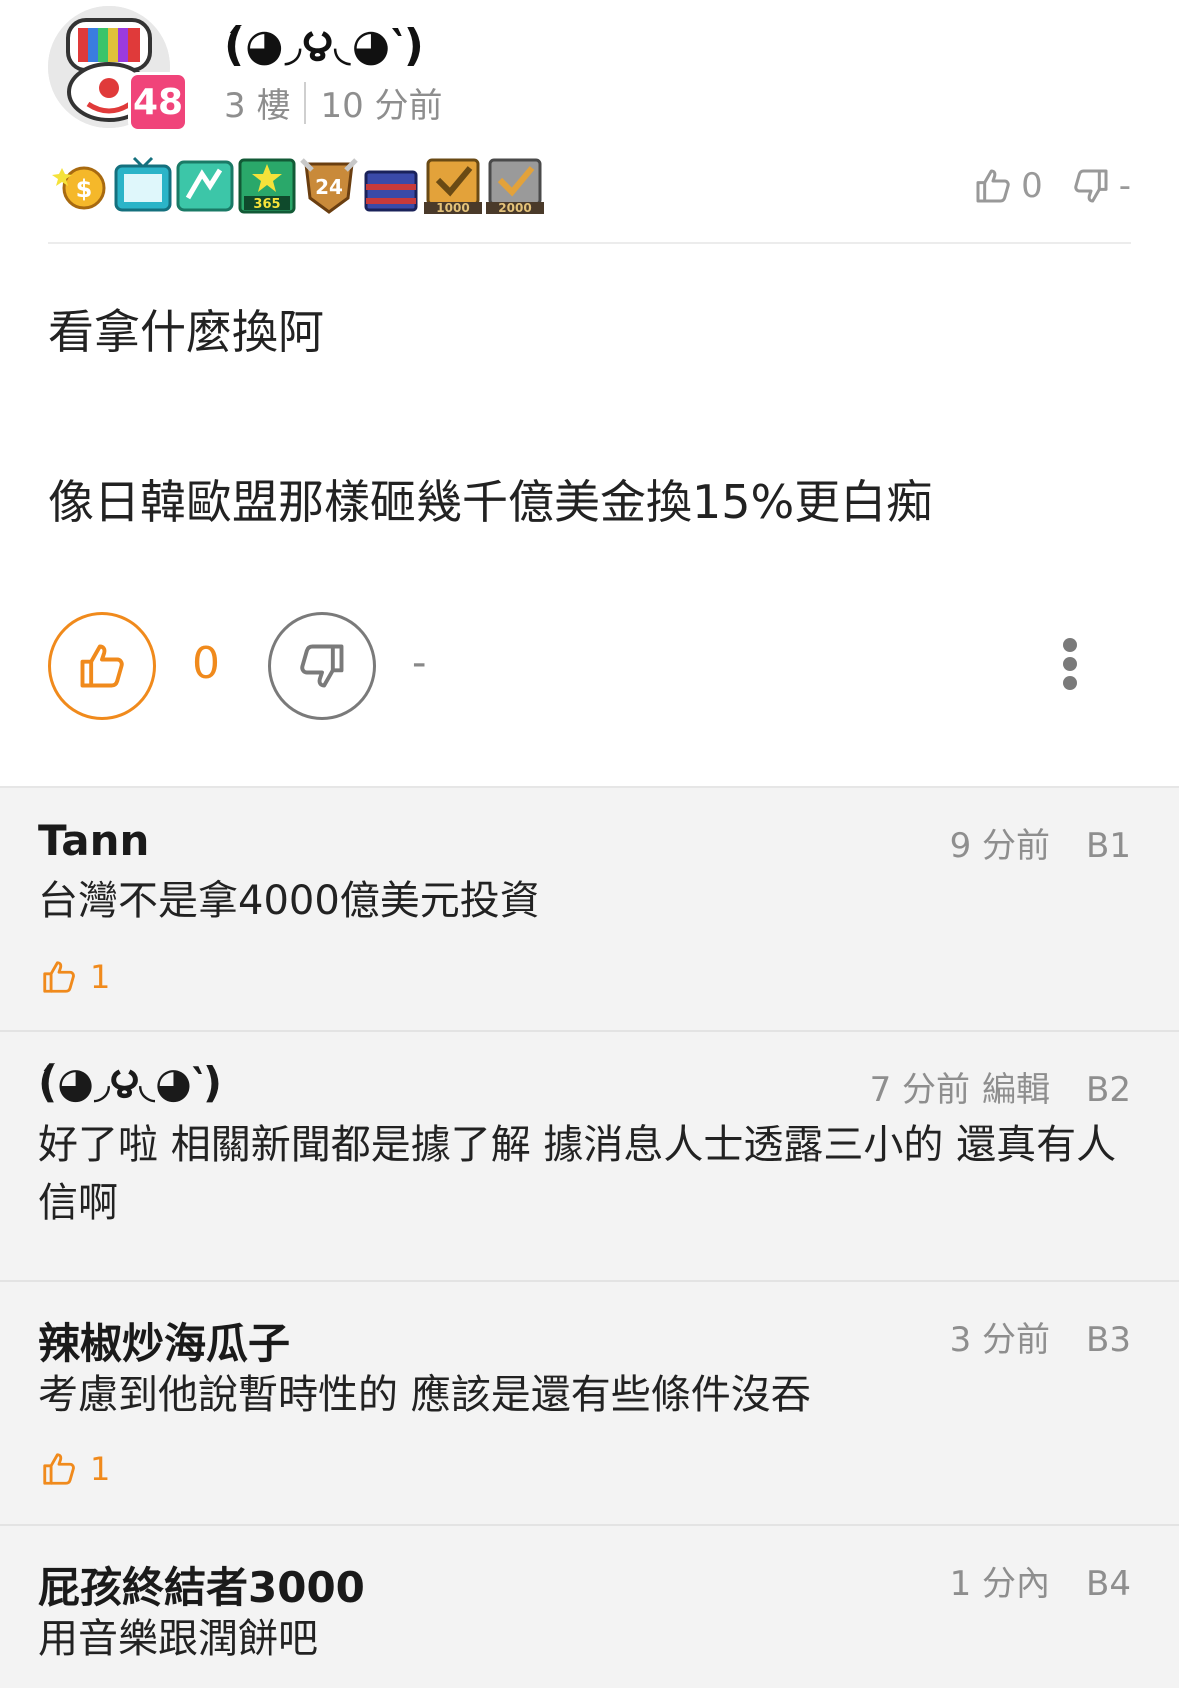 This screenshot has width=1179, height=1688. I want to click on post-author-name: (́◕◞౪◟◕‵), so click(324, 51).